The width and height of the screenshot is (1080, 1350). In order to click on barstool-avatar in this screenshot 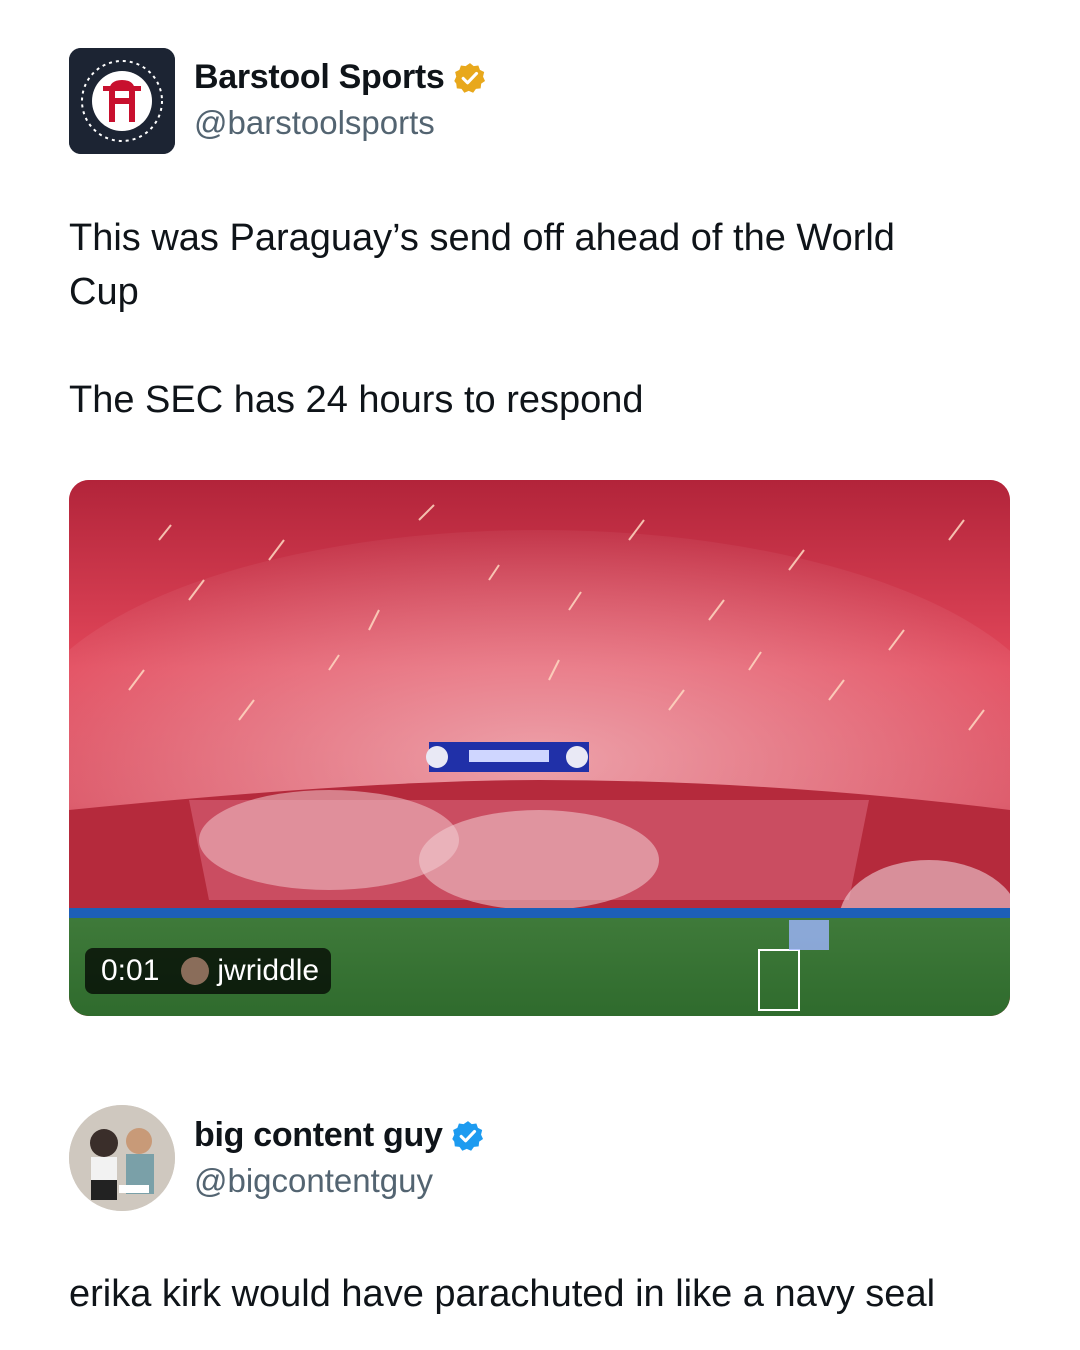, I will do `click(122, 101)`.